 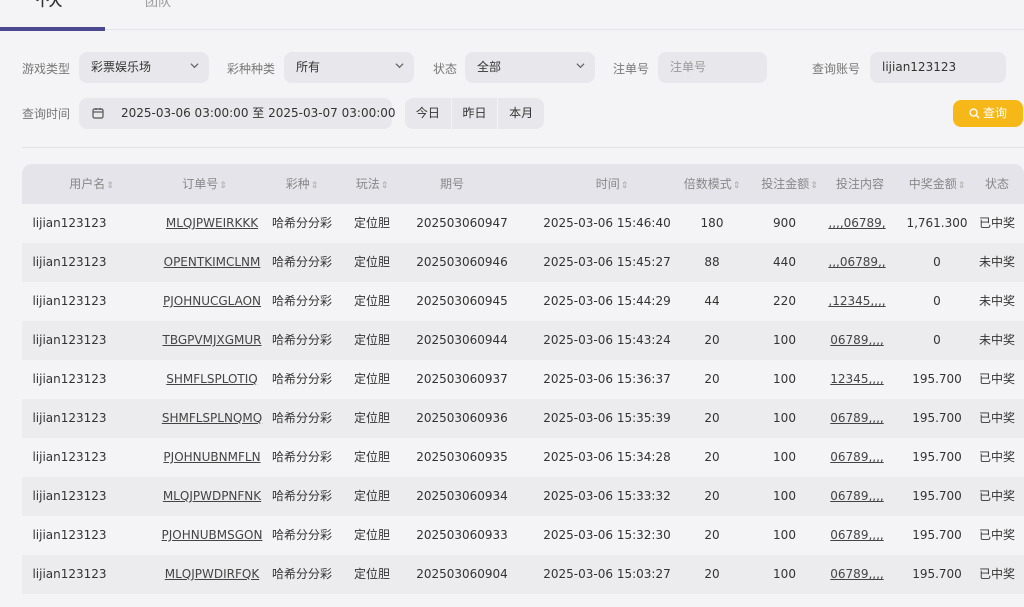 What do you see at coordinates (996, 574) in the screenshot?
I see `cell-status: 已中奖` at bounding box center [996, 574].